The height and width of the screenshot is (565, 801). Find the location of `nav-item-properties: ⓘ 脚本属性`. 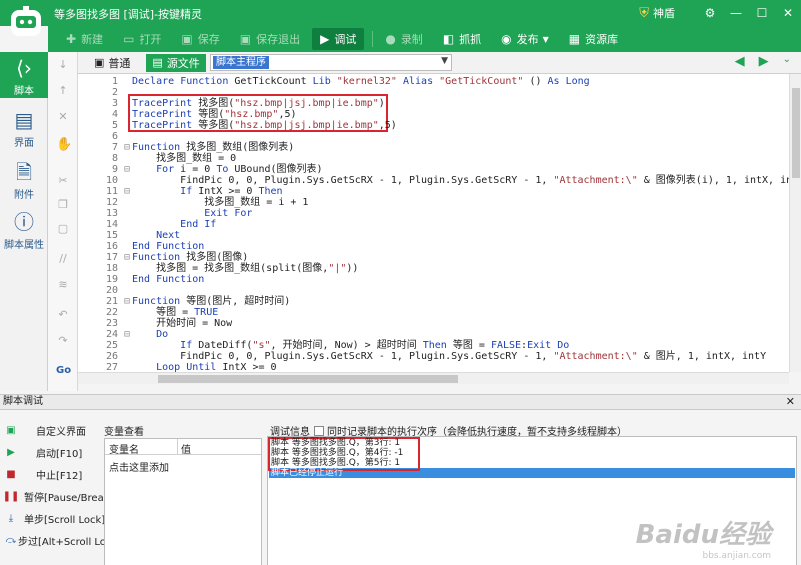

nav-item-properties: ⓘ 脚本属性 is located at coordinates (24, 229).